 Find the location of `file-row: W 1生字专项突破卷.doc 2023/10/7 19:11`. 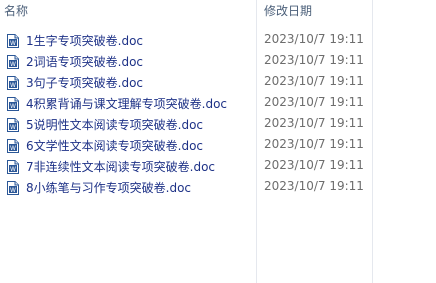

file-row: W 1生字专项突破卷.doc 2023/10/7 19:11 is located at coordinates (218, 40).